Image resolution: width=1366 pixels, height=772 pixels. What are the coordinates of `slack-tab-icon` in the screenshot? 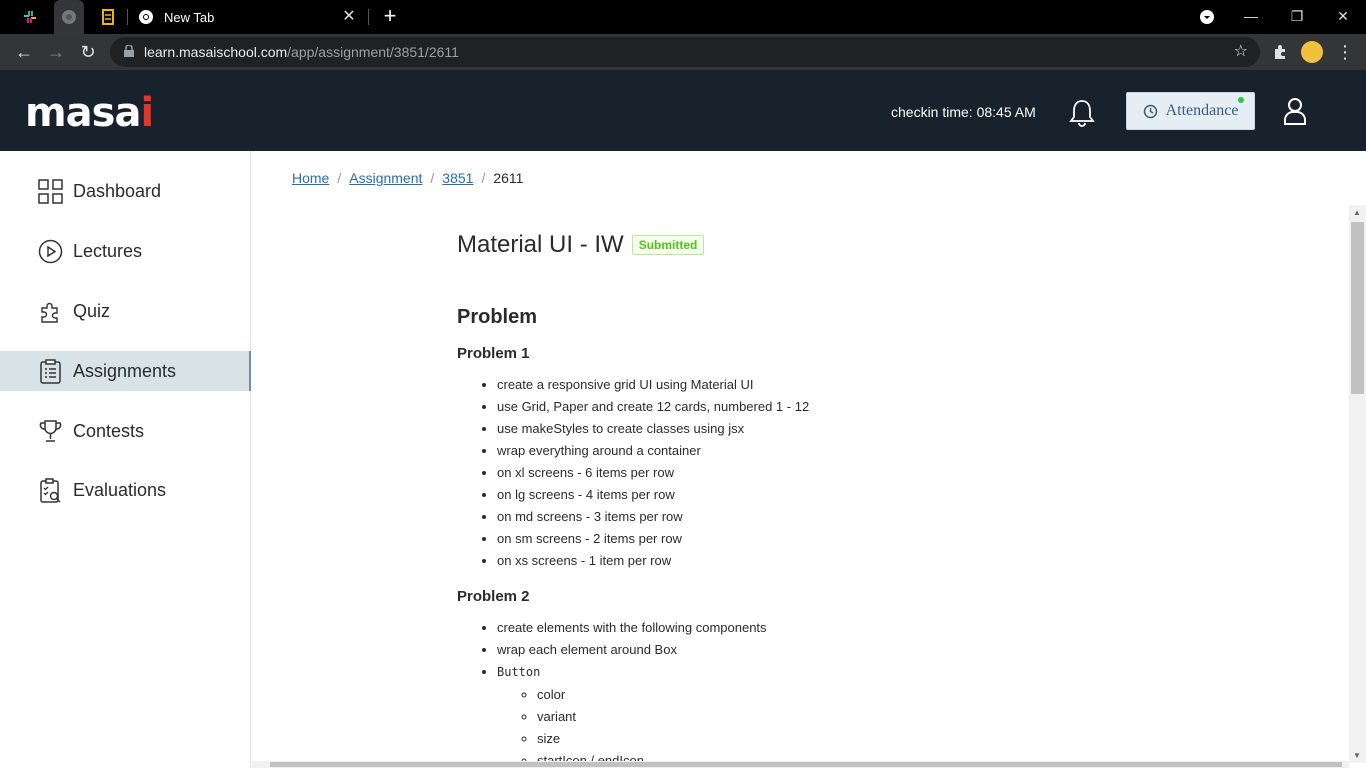 It's located at (30, 17).